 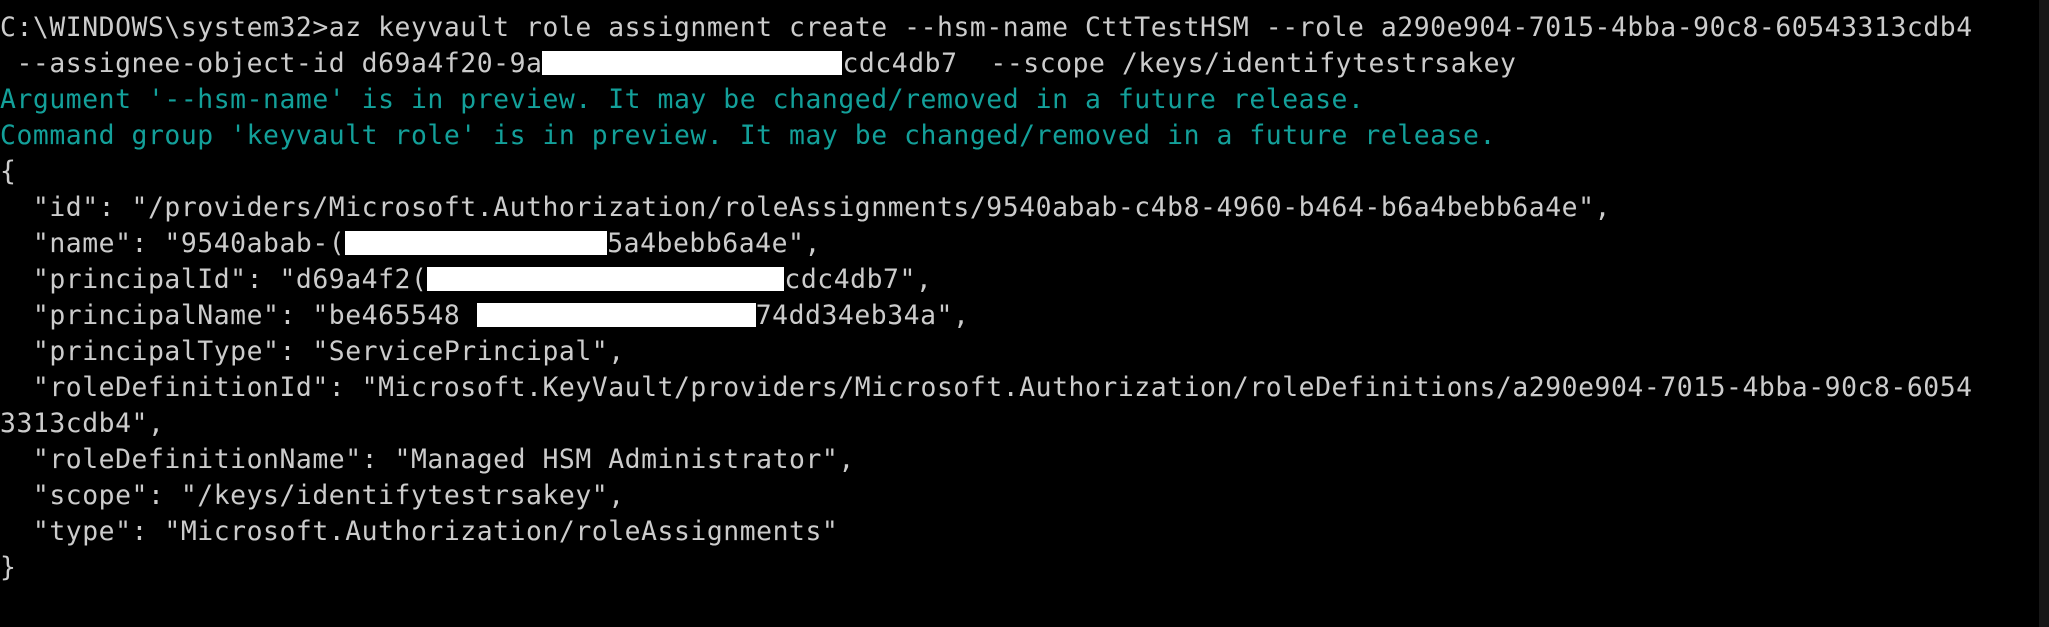 What do you see at coordinates (238, 315) in the screenshot?
I see `json-principal-name-start: "principalName": "be465548` at bounding box center [238, 315].